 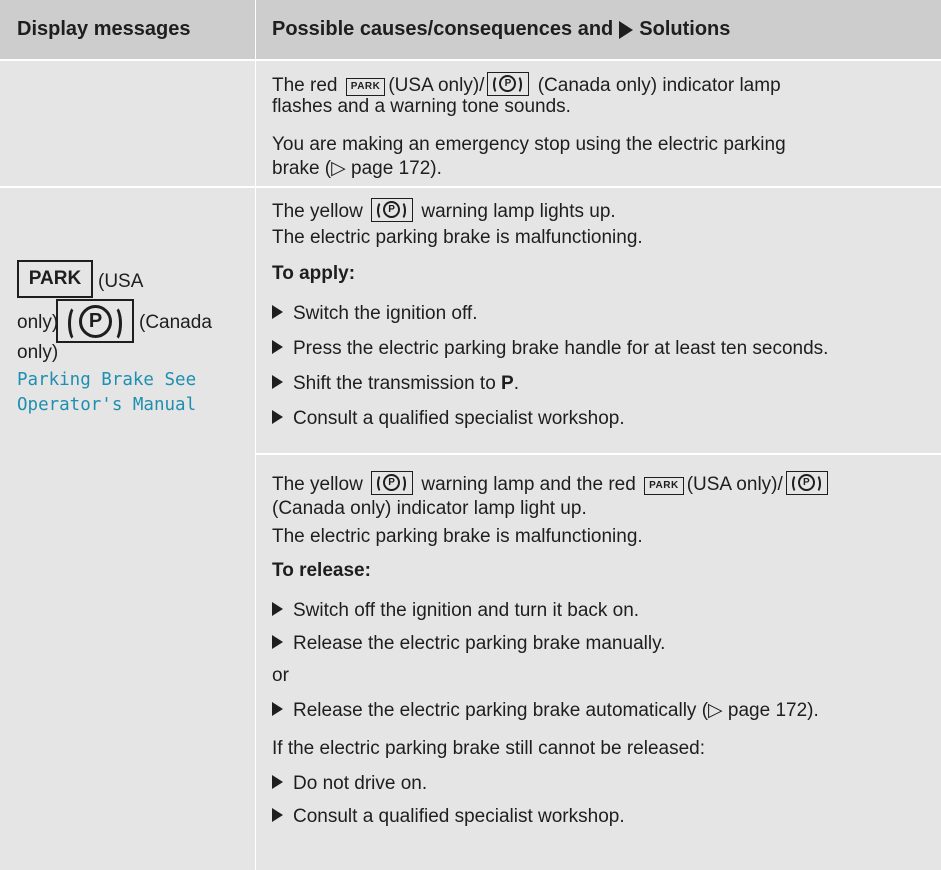 I want to click on only-label-2: only), so click(x=38, y=352).